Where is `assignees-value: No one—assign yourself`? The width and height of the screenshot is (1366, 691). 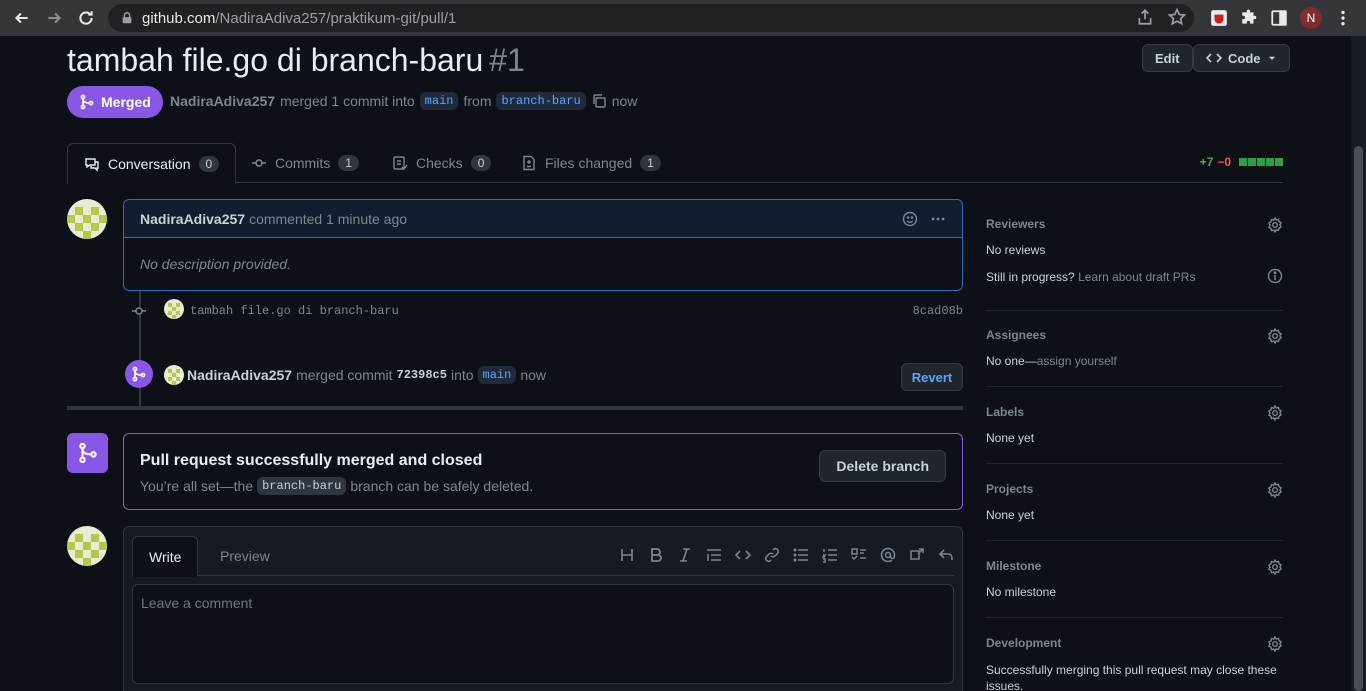
assignees-value: No one—assign yourself is located at coordinates (1051, 361).